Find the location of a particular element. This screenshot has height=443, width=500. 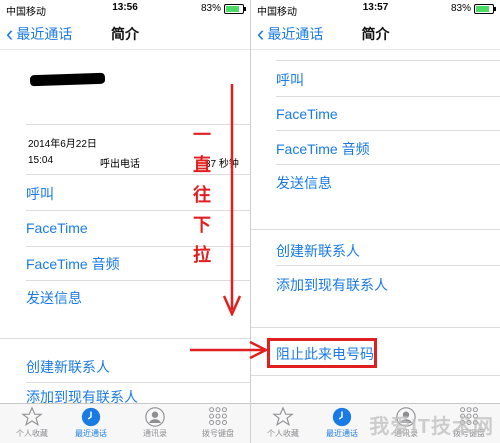

annotation-char: 拉 is located at coordinates (202, 255).